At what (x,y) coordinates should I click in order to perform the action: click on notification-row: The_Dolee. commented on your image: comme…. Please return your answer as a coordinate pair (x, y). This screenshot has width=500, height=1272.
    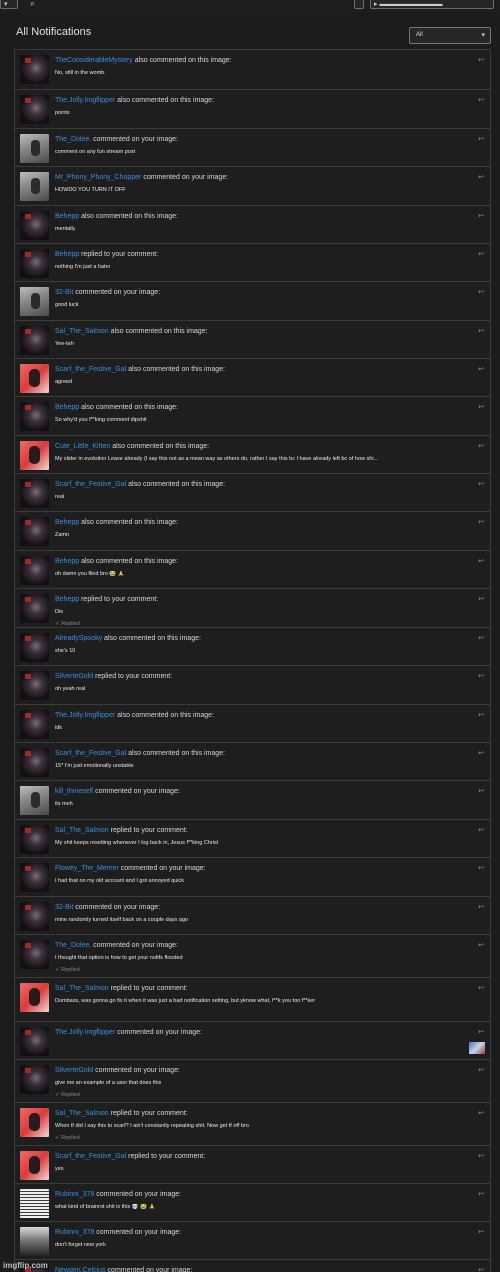
    Looking at the image, I should click on (252, 148).